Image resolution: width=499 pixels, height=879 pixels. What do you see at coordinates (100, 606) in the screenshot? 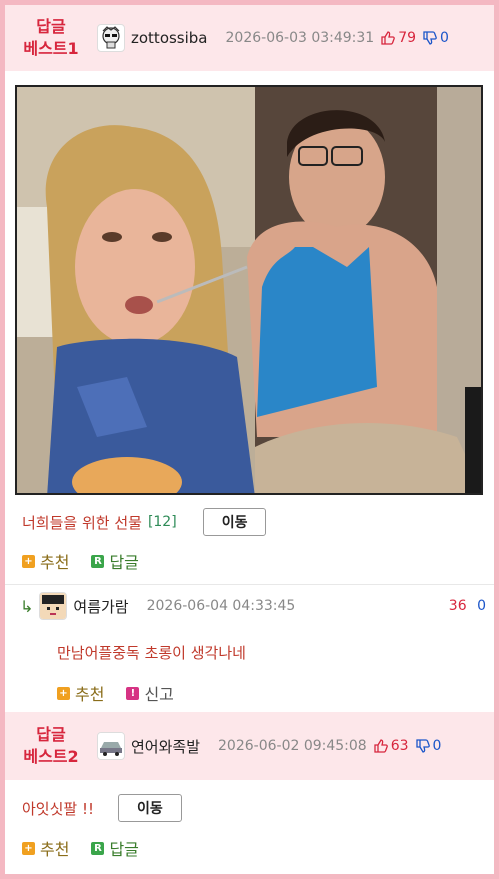
I see `comment-nickname: 여름가람` at bounding box center [100, 606].